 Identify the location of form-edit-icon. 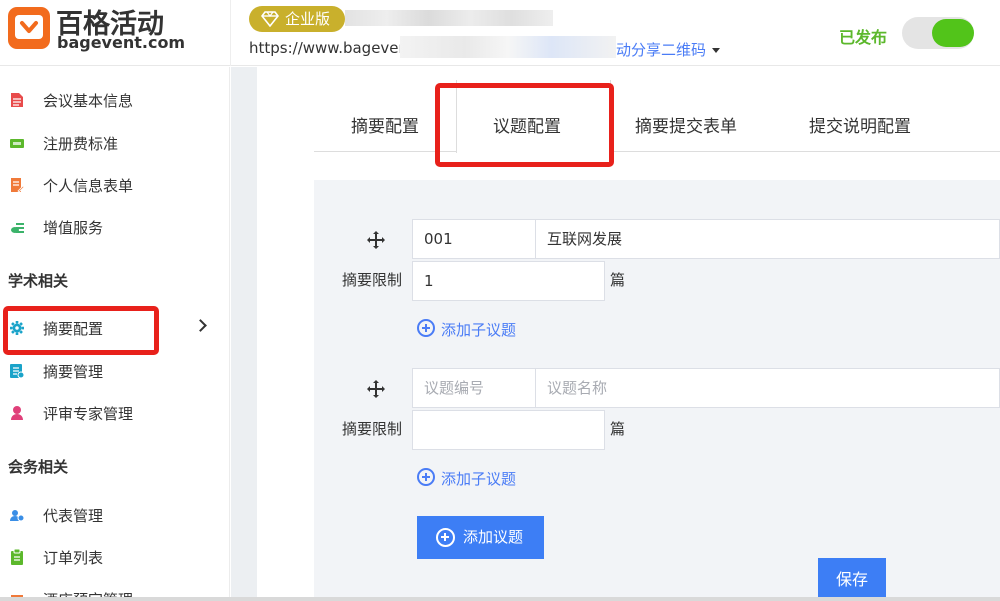
(17, 185).